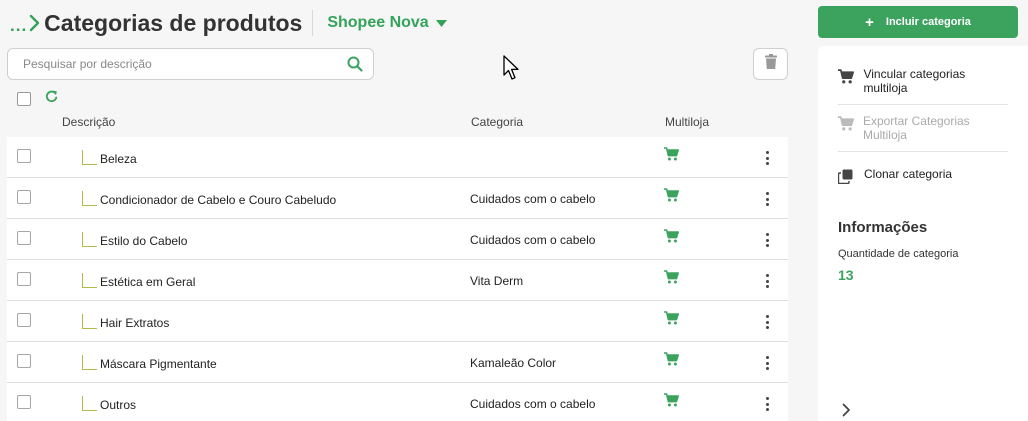  I want to click on link-multistore-button: Vincular categorias multiloja, so click(923, 81).